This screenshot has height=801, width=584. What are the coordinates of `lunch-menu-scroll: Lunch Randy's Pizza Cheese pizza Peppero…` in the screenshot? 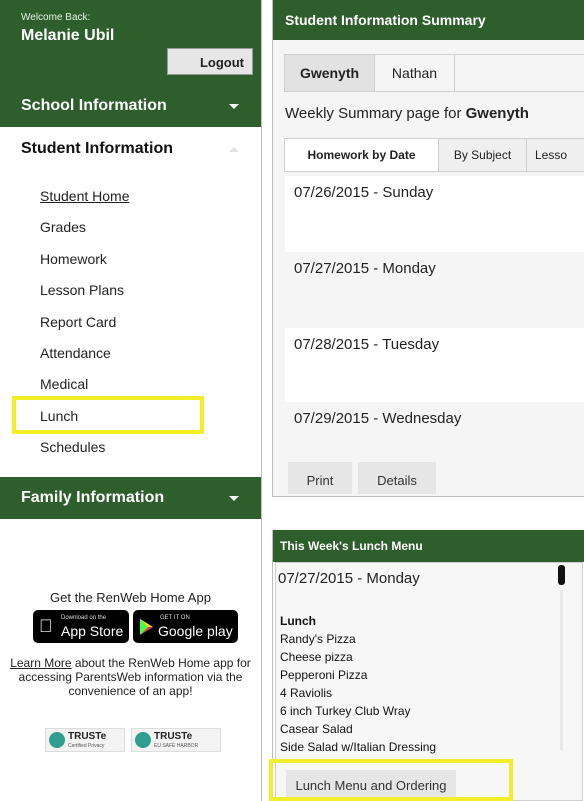 It's located at (425, 660).